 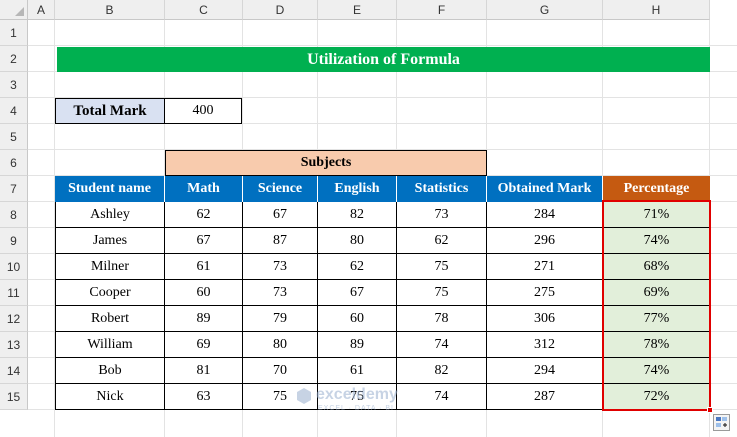 I want to click on table-cell: 296, so click(x=545, y=241).